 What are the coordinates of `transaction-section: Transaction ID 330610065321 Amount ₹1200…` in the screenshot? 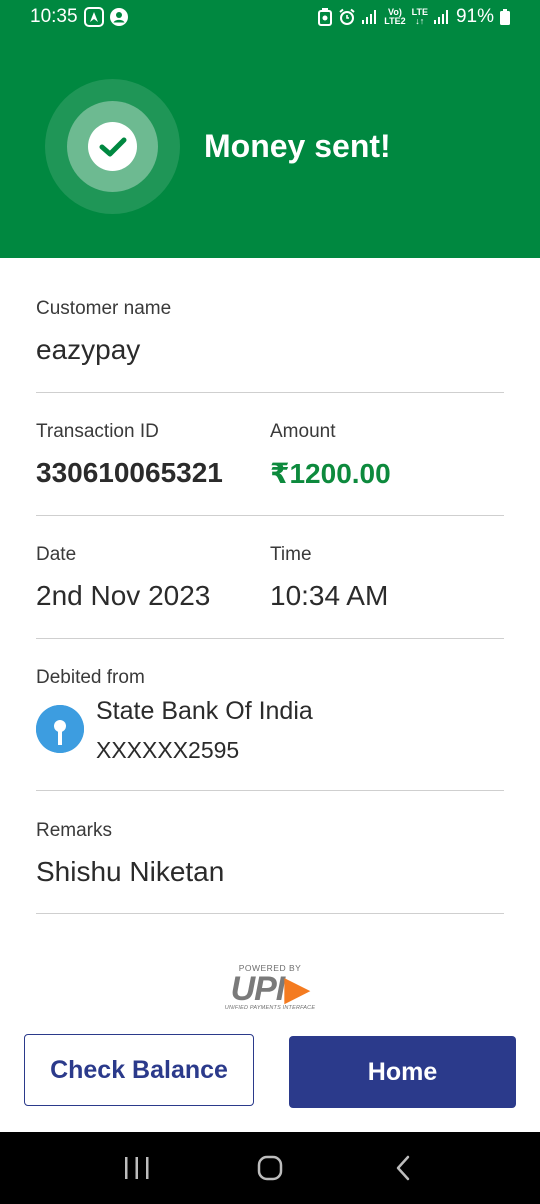 It's located at (270, 461).